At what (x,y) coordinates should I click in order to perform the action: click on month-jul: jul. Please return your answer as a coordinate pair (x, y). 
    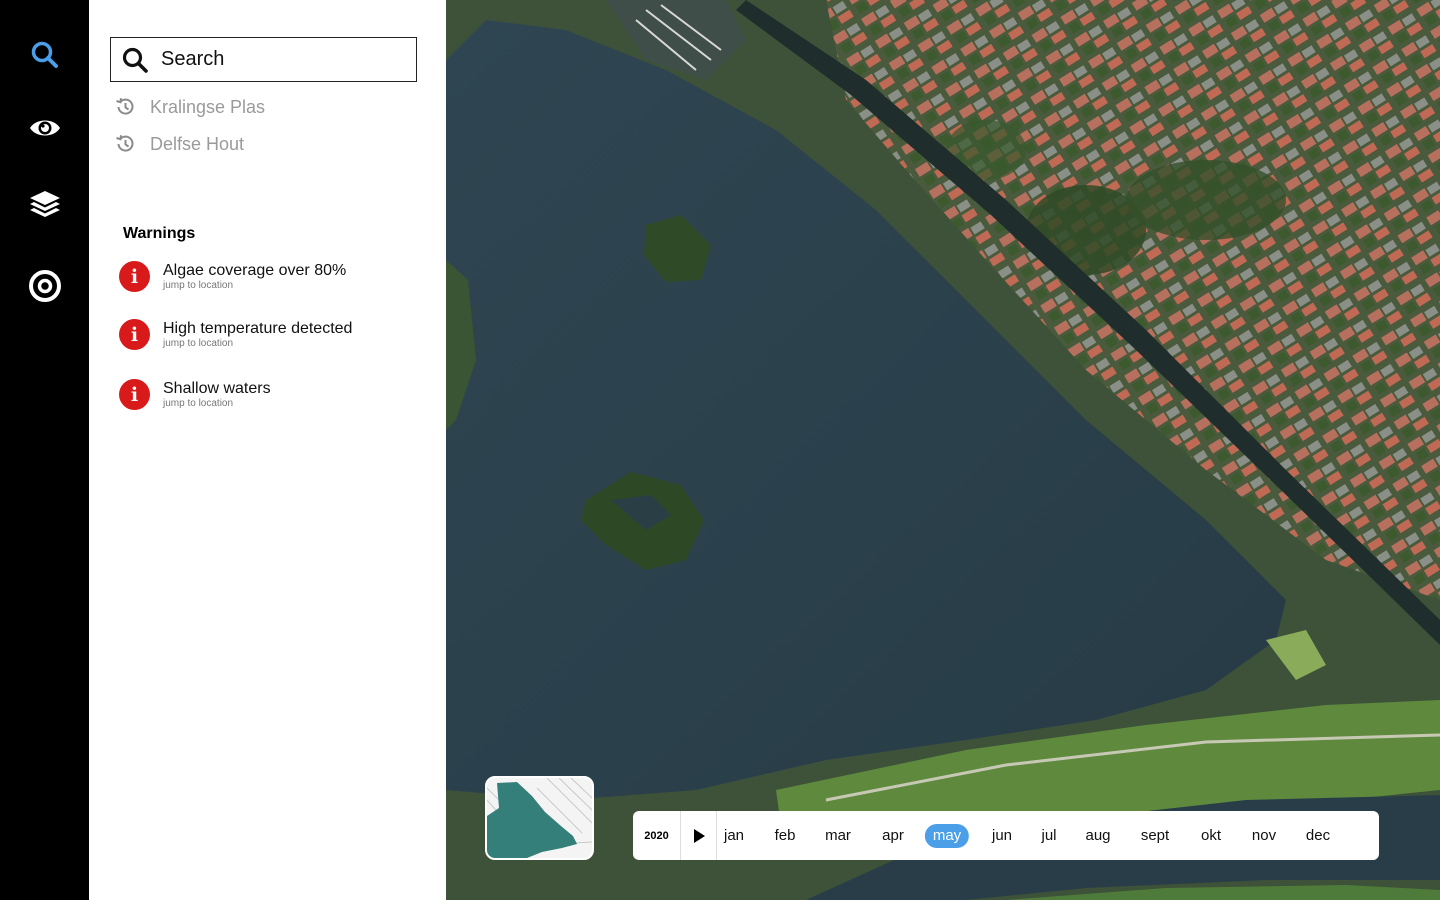
    Looking at the image, I should click on (1048, 836).